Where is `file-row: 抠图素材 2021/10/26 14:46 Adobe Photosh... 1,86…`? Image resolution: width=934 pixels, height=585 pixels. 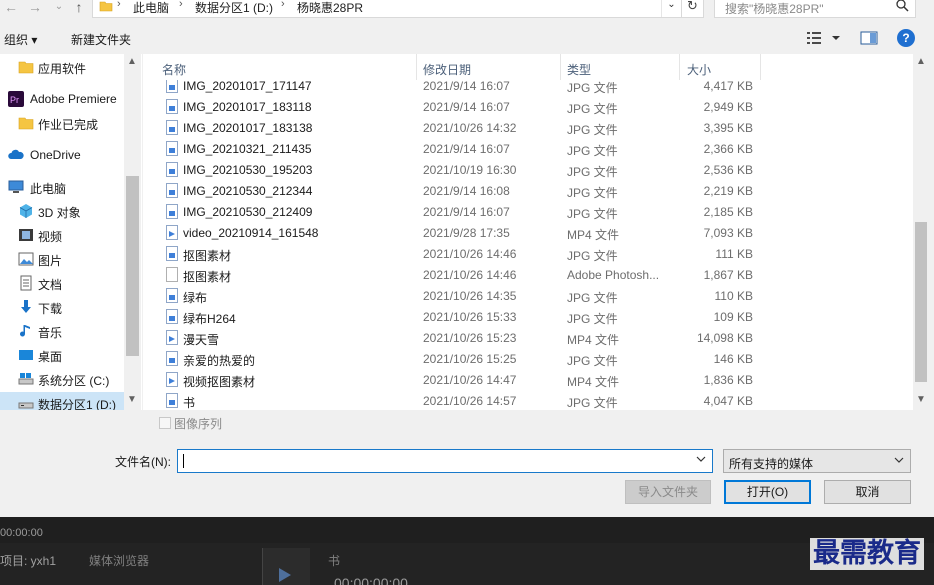 file-row: 抠图素材 2021/10/26 14:46 Adobe Photosh... 1,86… is located at coordinates (528, 274).